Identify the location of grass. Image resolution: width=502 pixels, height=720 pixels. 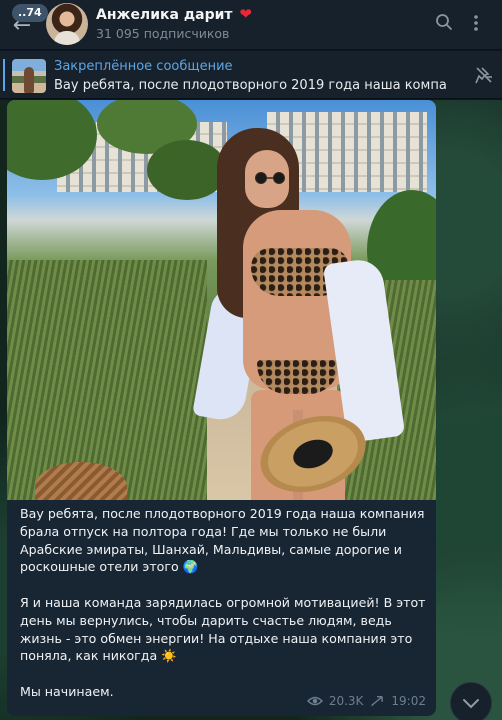
(107, 380).